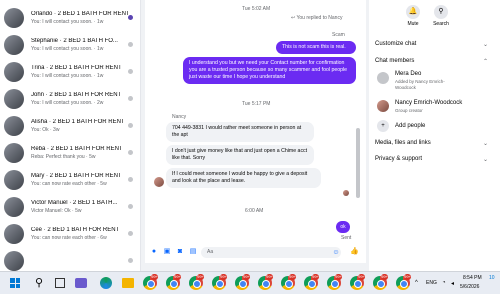  What do you see at coordinates (343, 227) in the screenshot?
I see `outgoing-message: ok` at bounding box center [343, 227].